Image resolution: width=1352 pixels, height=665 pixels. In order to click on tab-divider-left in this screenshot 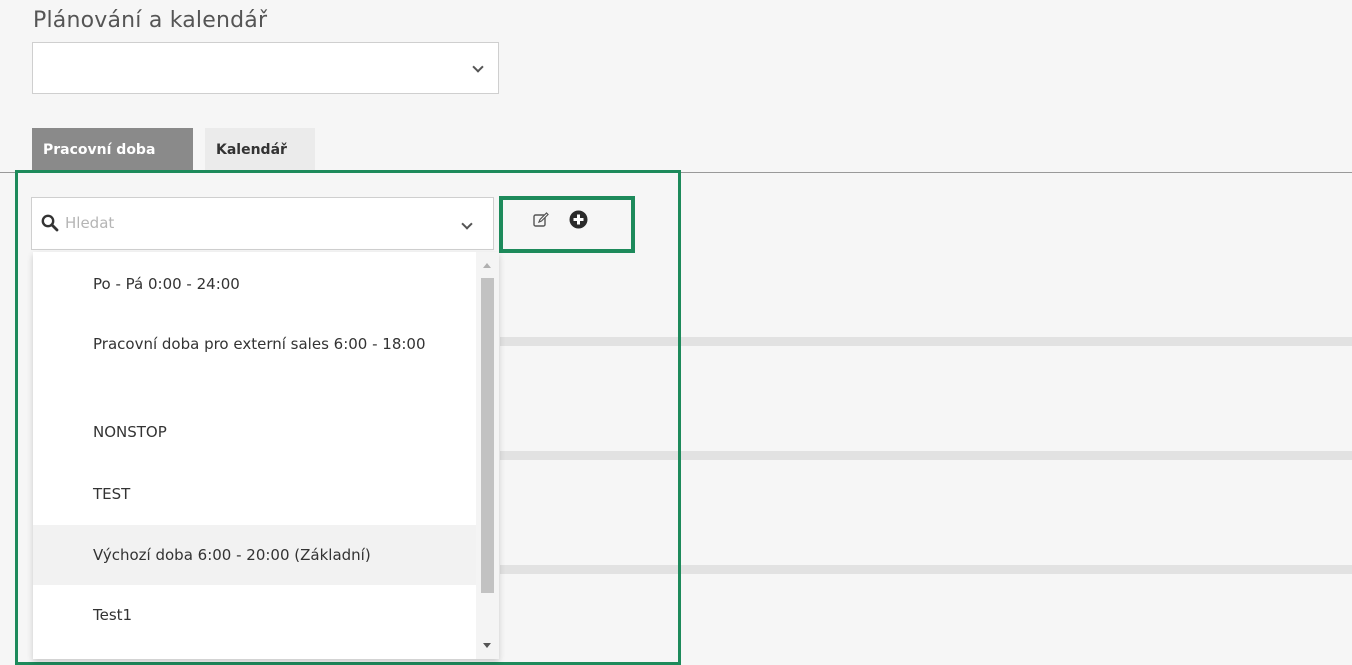, I will do `click(8, 172)`.